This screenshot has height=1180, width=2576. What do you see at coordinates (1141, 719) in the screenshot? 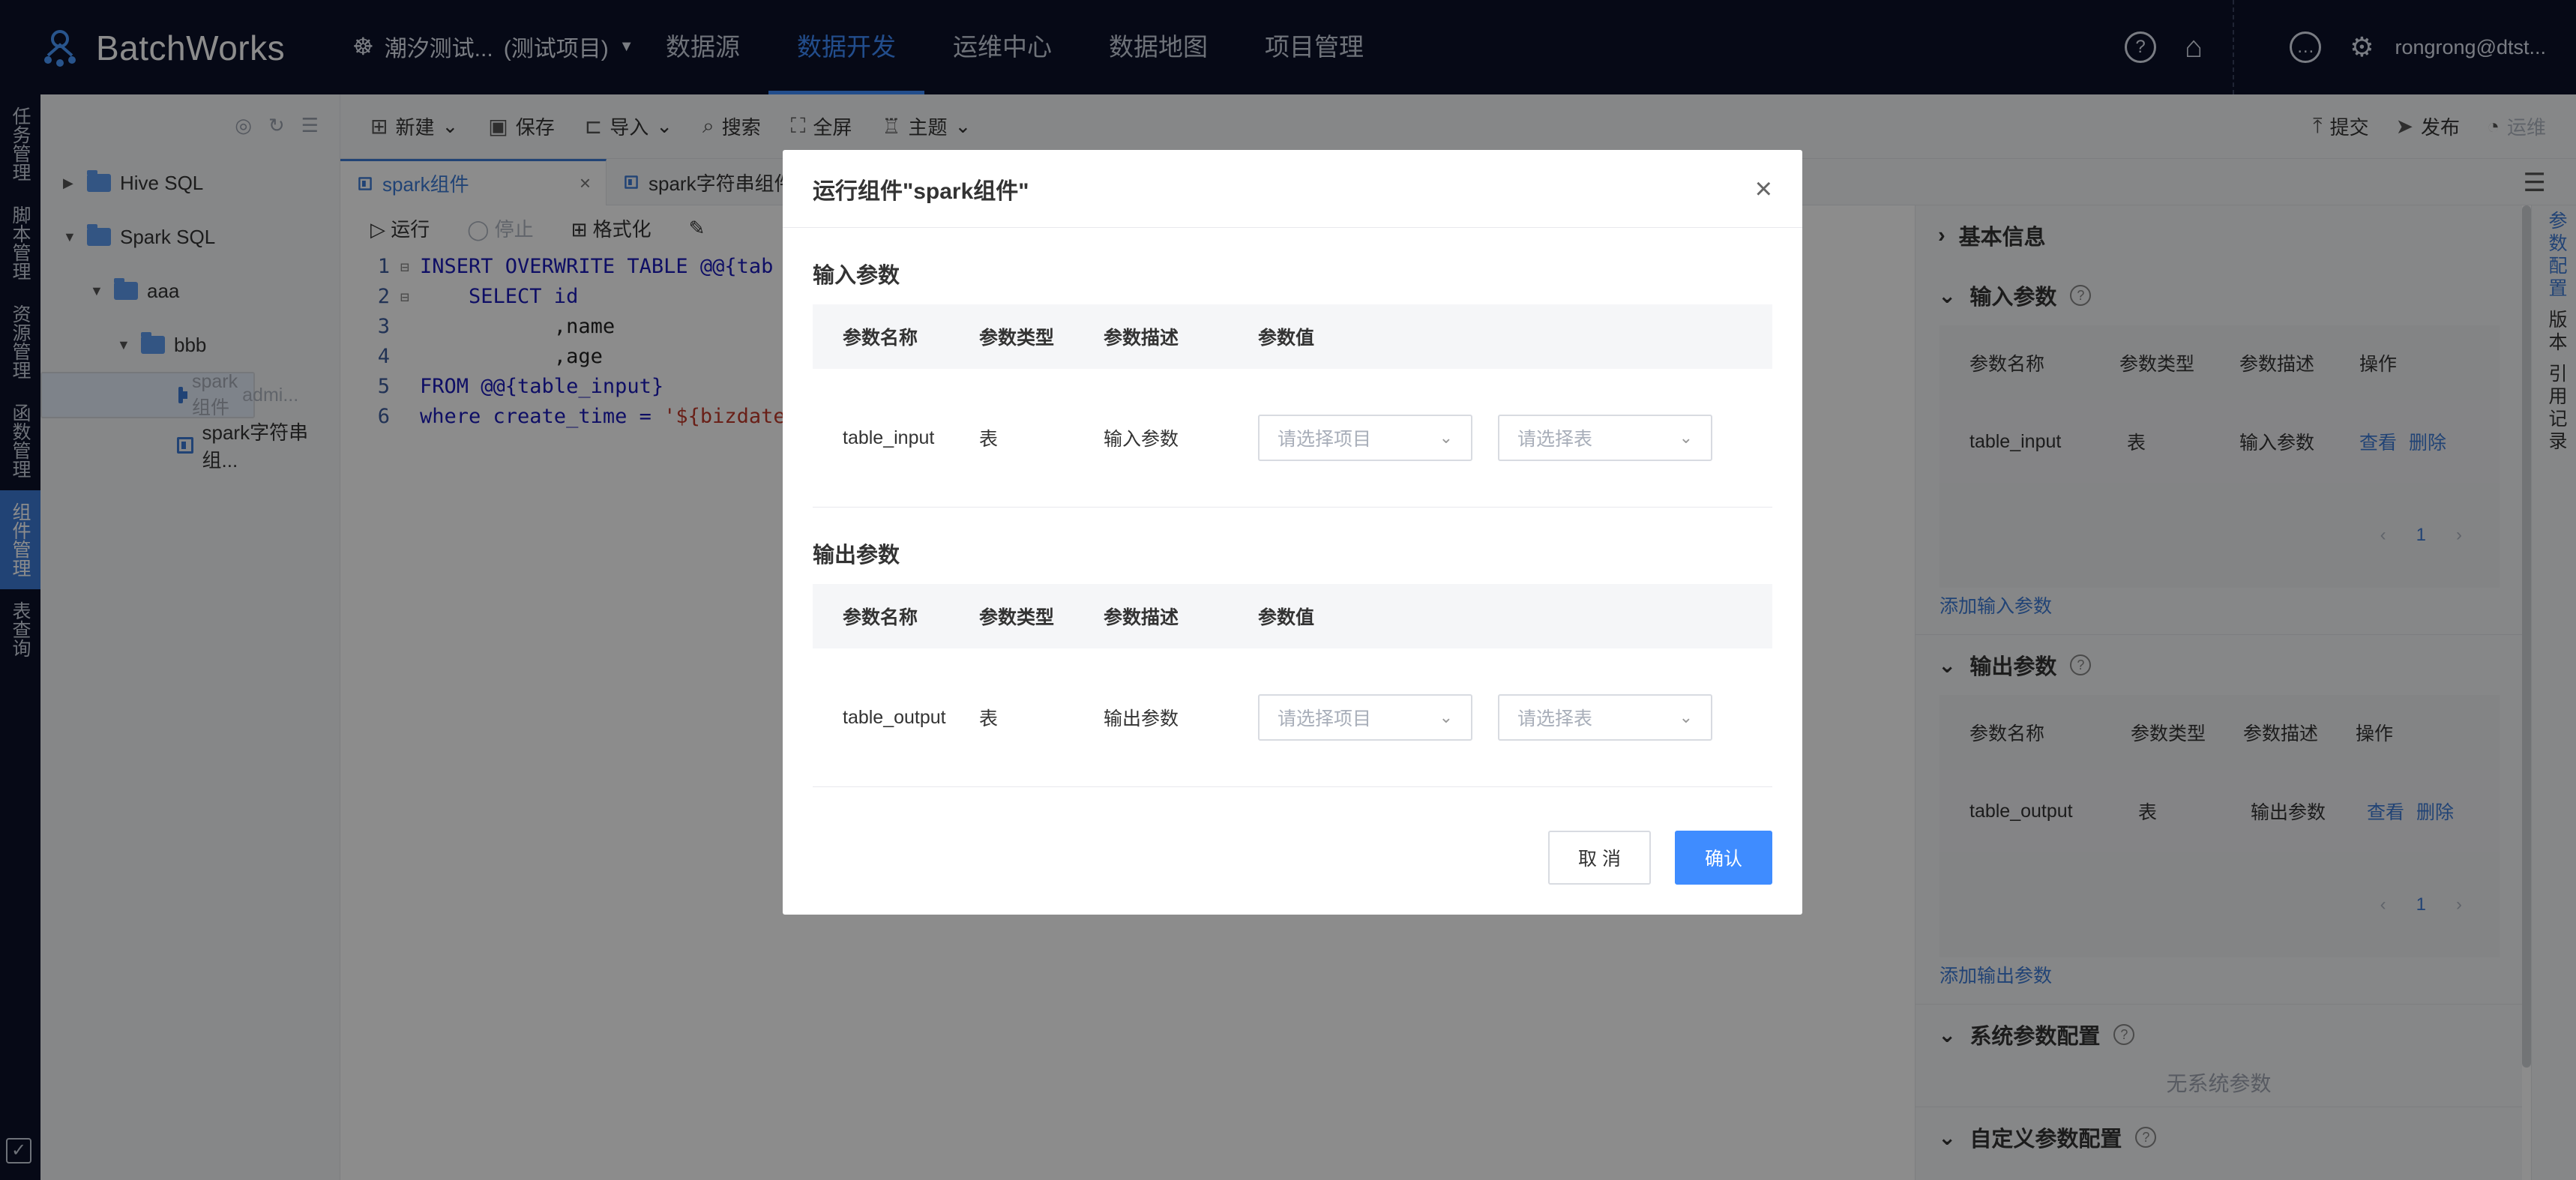
I see `param-desc: 输出参数` at bounding box center [1141, 719].